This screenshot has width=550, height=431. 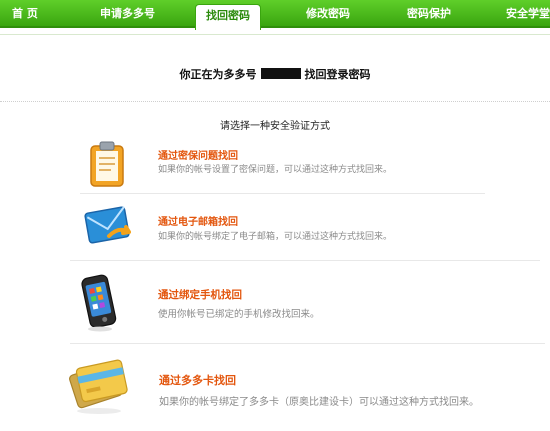 What do you see at coordinates (337, 74) in the screenshot?
I see `title-suffix: 找回登录密码` at bounding box center [337, 74].